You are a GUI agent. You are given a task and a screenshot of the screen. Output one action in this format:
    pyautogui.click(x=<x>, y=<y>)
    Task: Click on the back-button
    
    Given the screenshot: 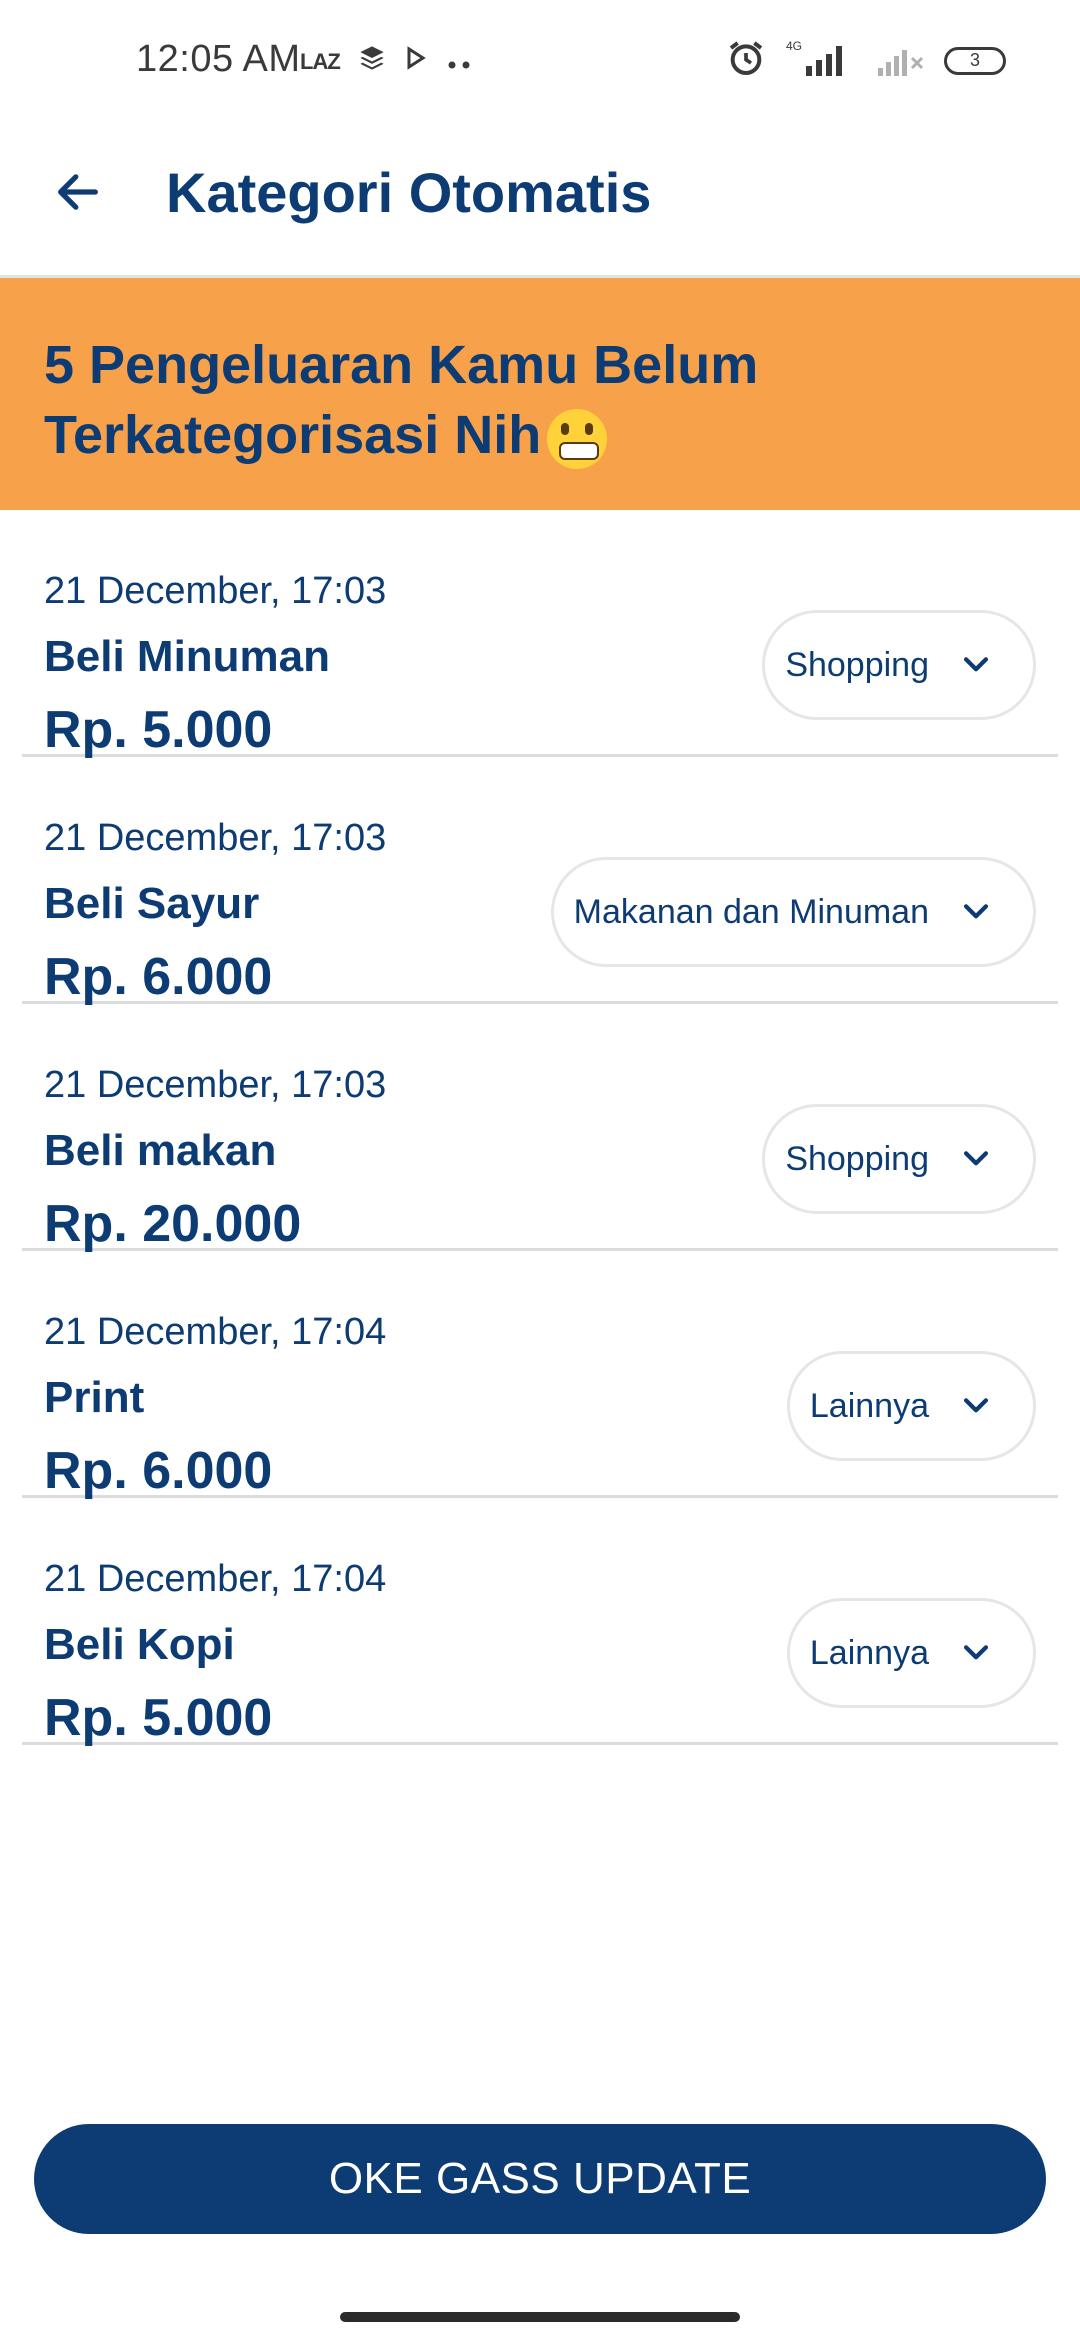 What is the action you would take?
    pyautogui.click(x=78, y=192)
    